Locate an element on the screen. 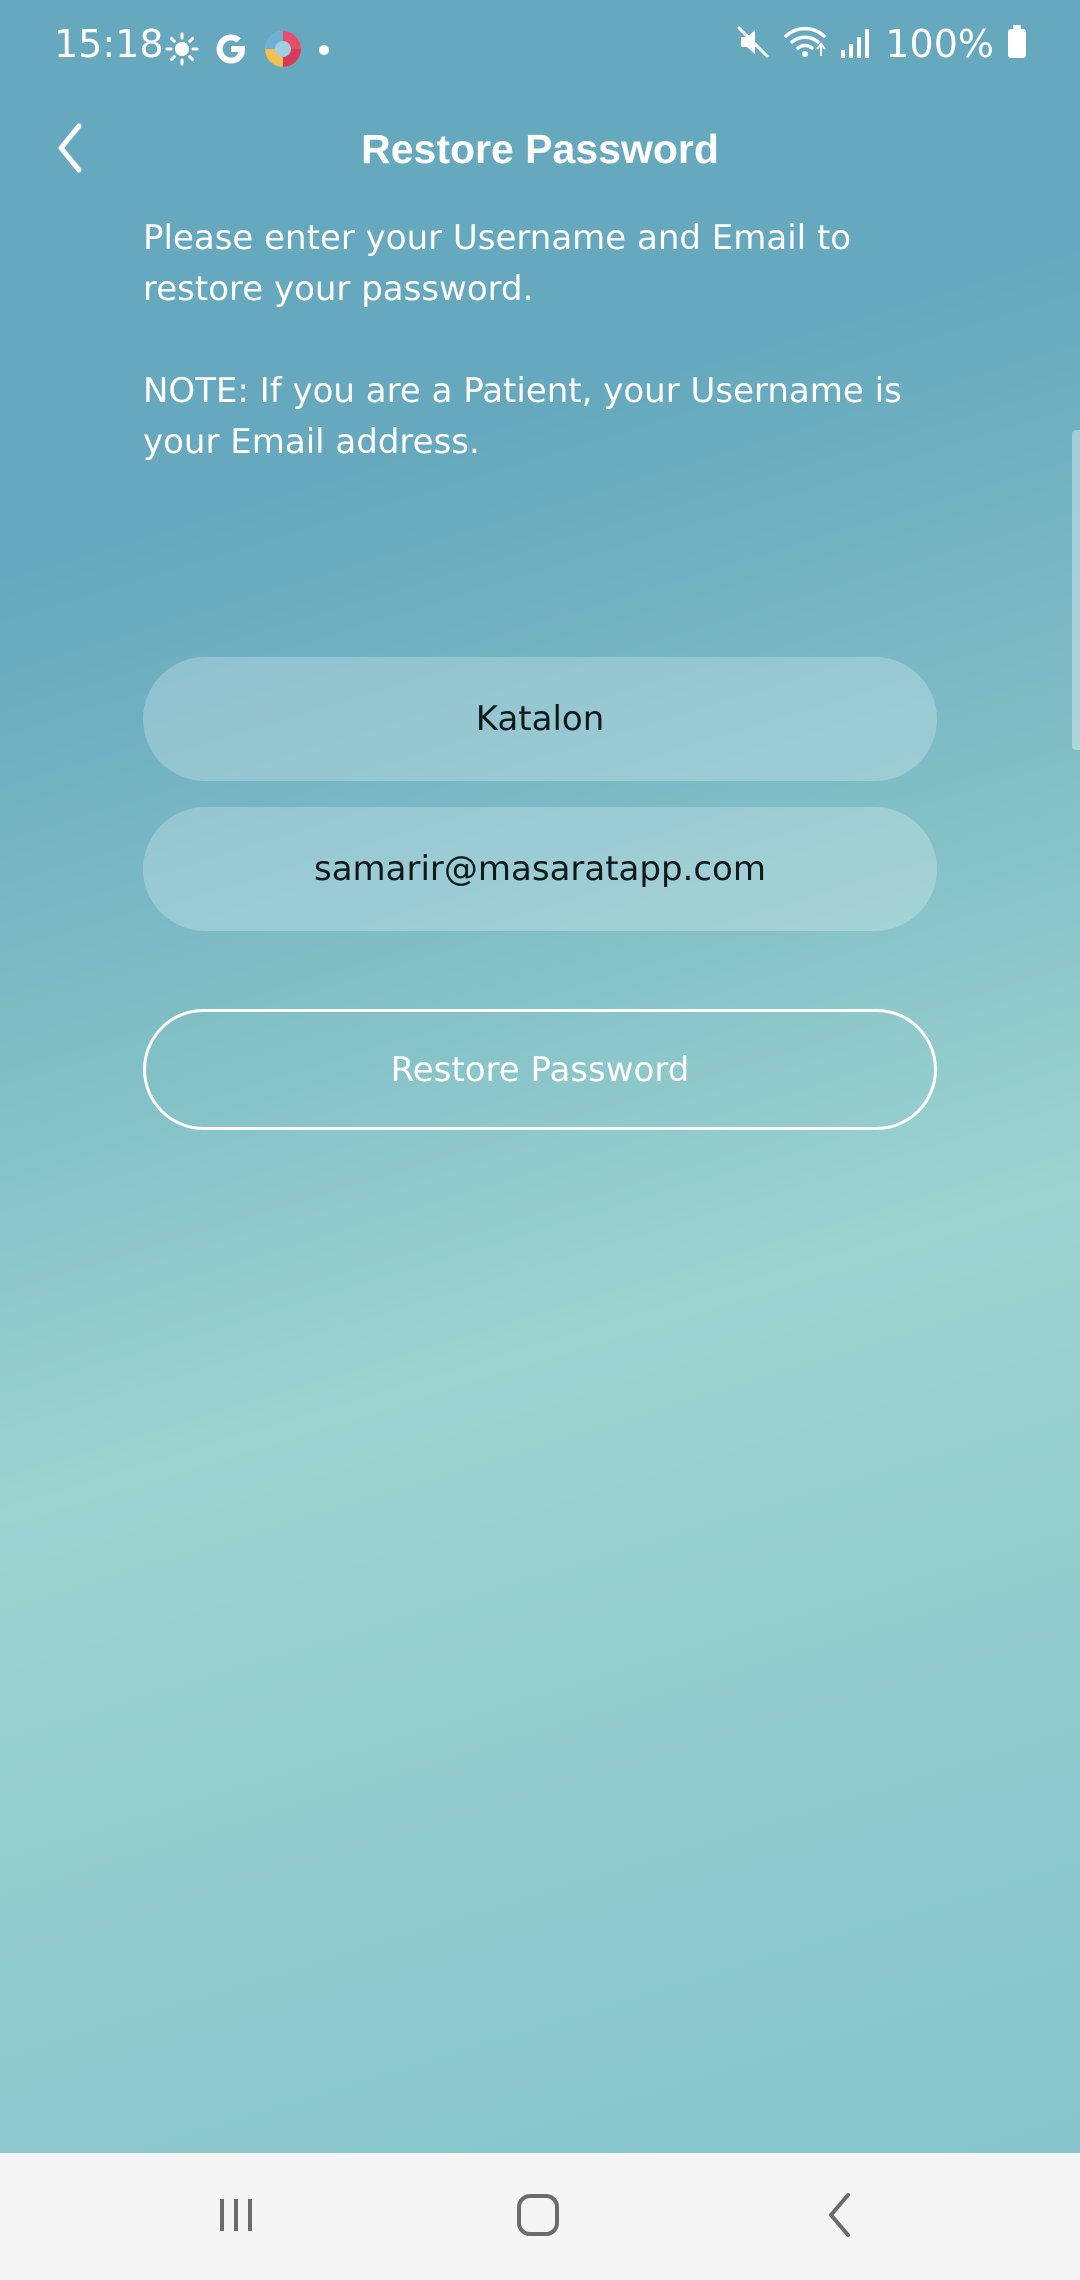 The height and width of the screenshot is (2280, 1080). recents-button is located at coordinates (236, 2216).